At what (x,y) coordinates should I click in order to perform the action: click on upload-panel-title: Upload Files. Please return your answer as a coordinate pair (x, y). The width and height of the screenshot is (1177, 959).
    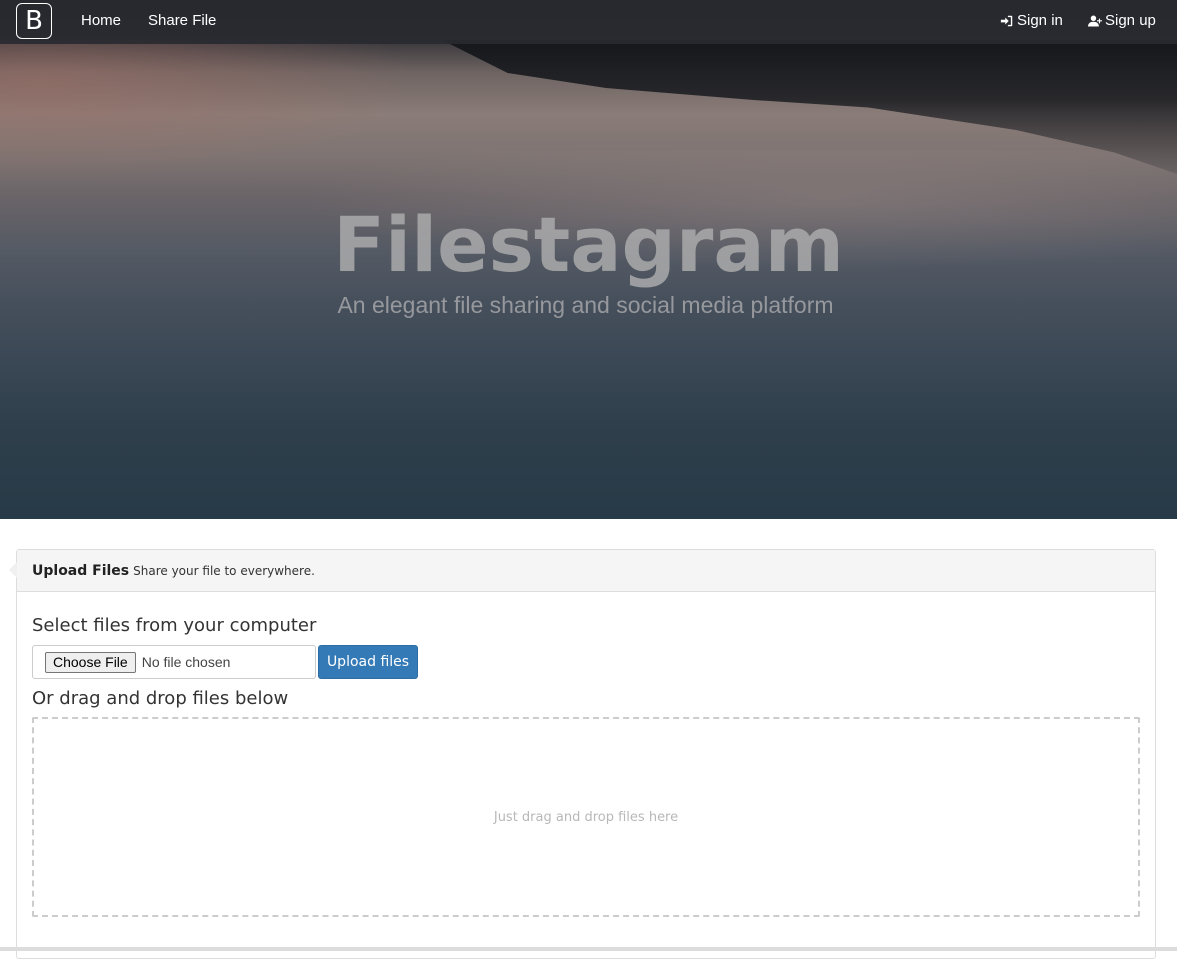
    Looking at the image, I should click on (81, 570).